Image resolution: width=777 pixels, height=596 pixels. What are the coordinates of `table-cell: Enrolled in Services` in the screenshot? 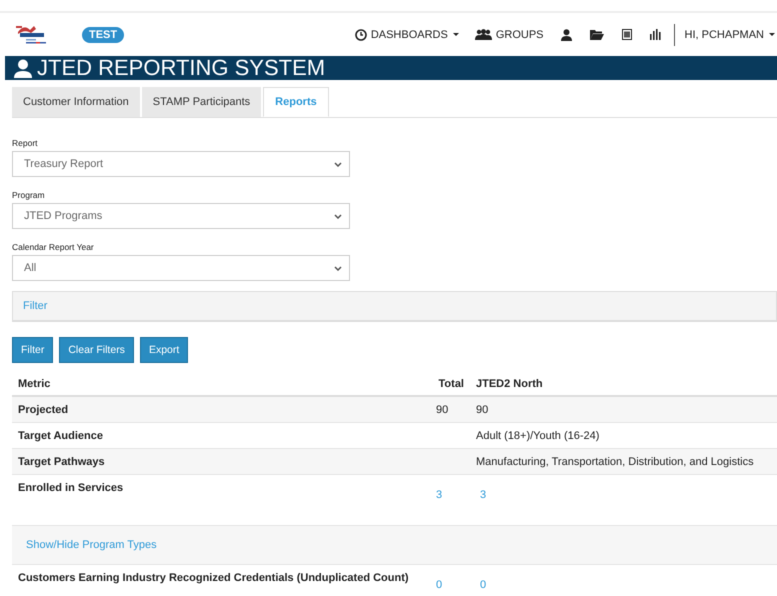 It's located at (71, 488).